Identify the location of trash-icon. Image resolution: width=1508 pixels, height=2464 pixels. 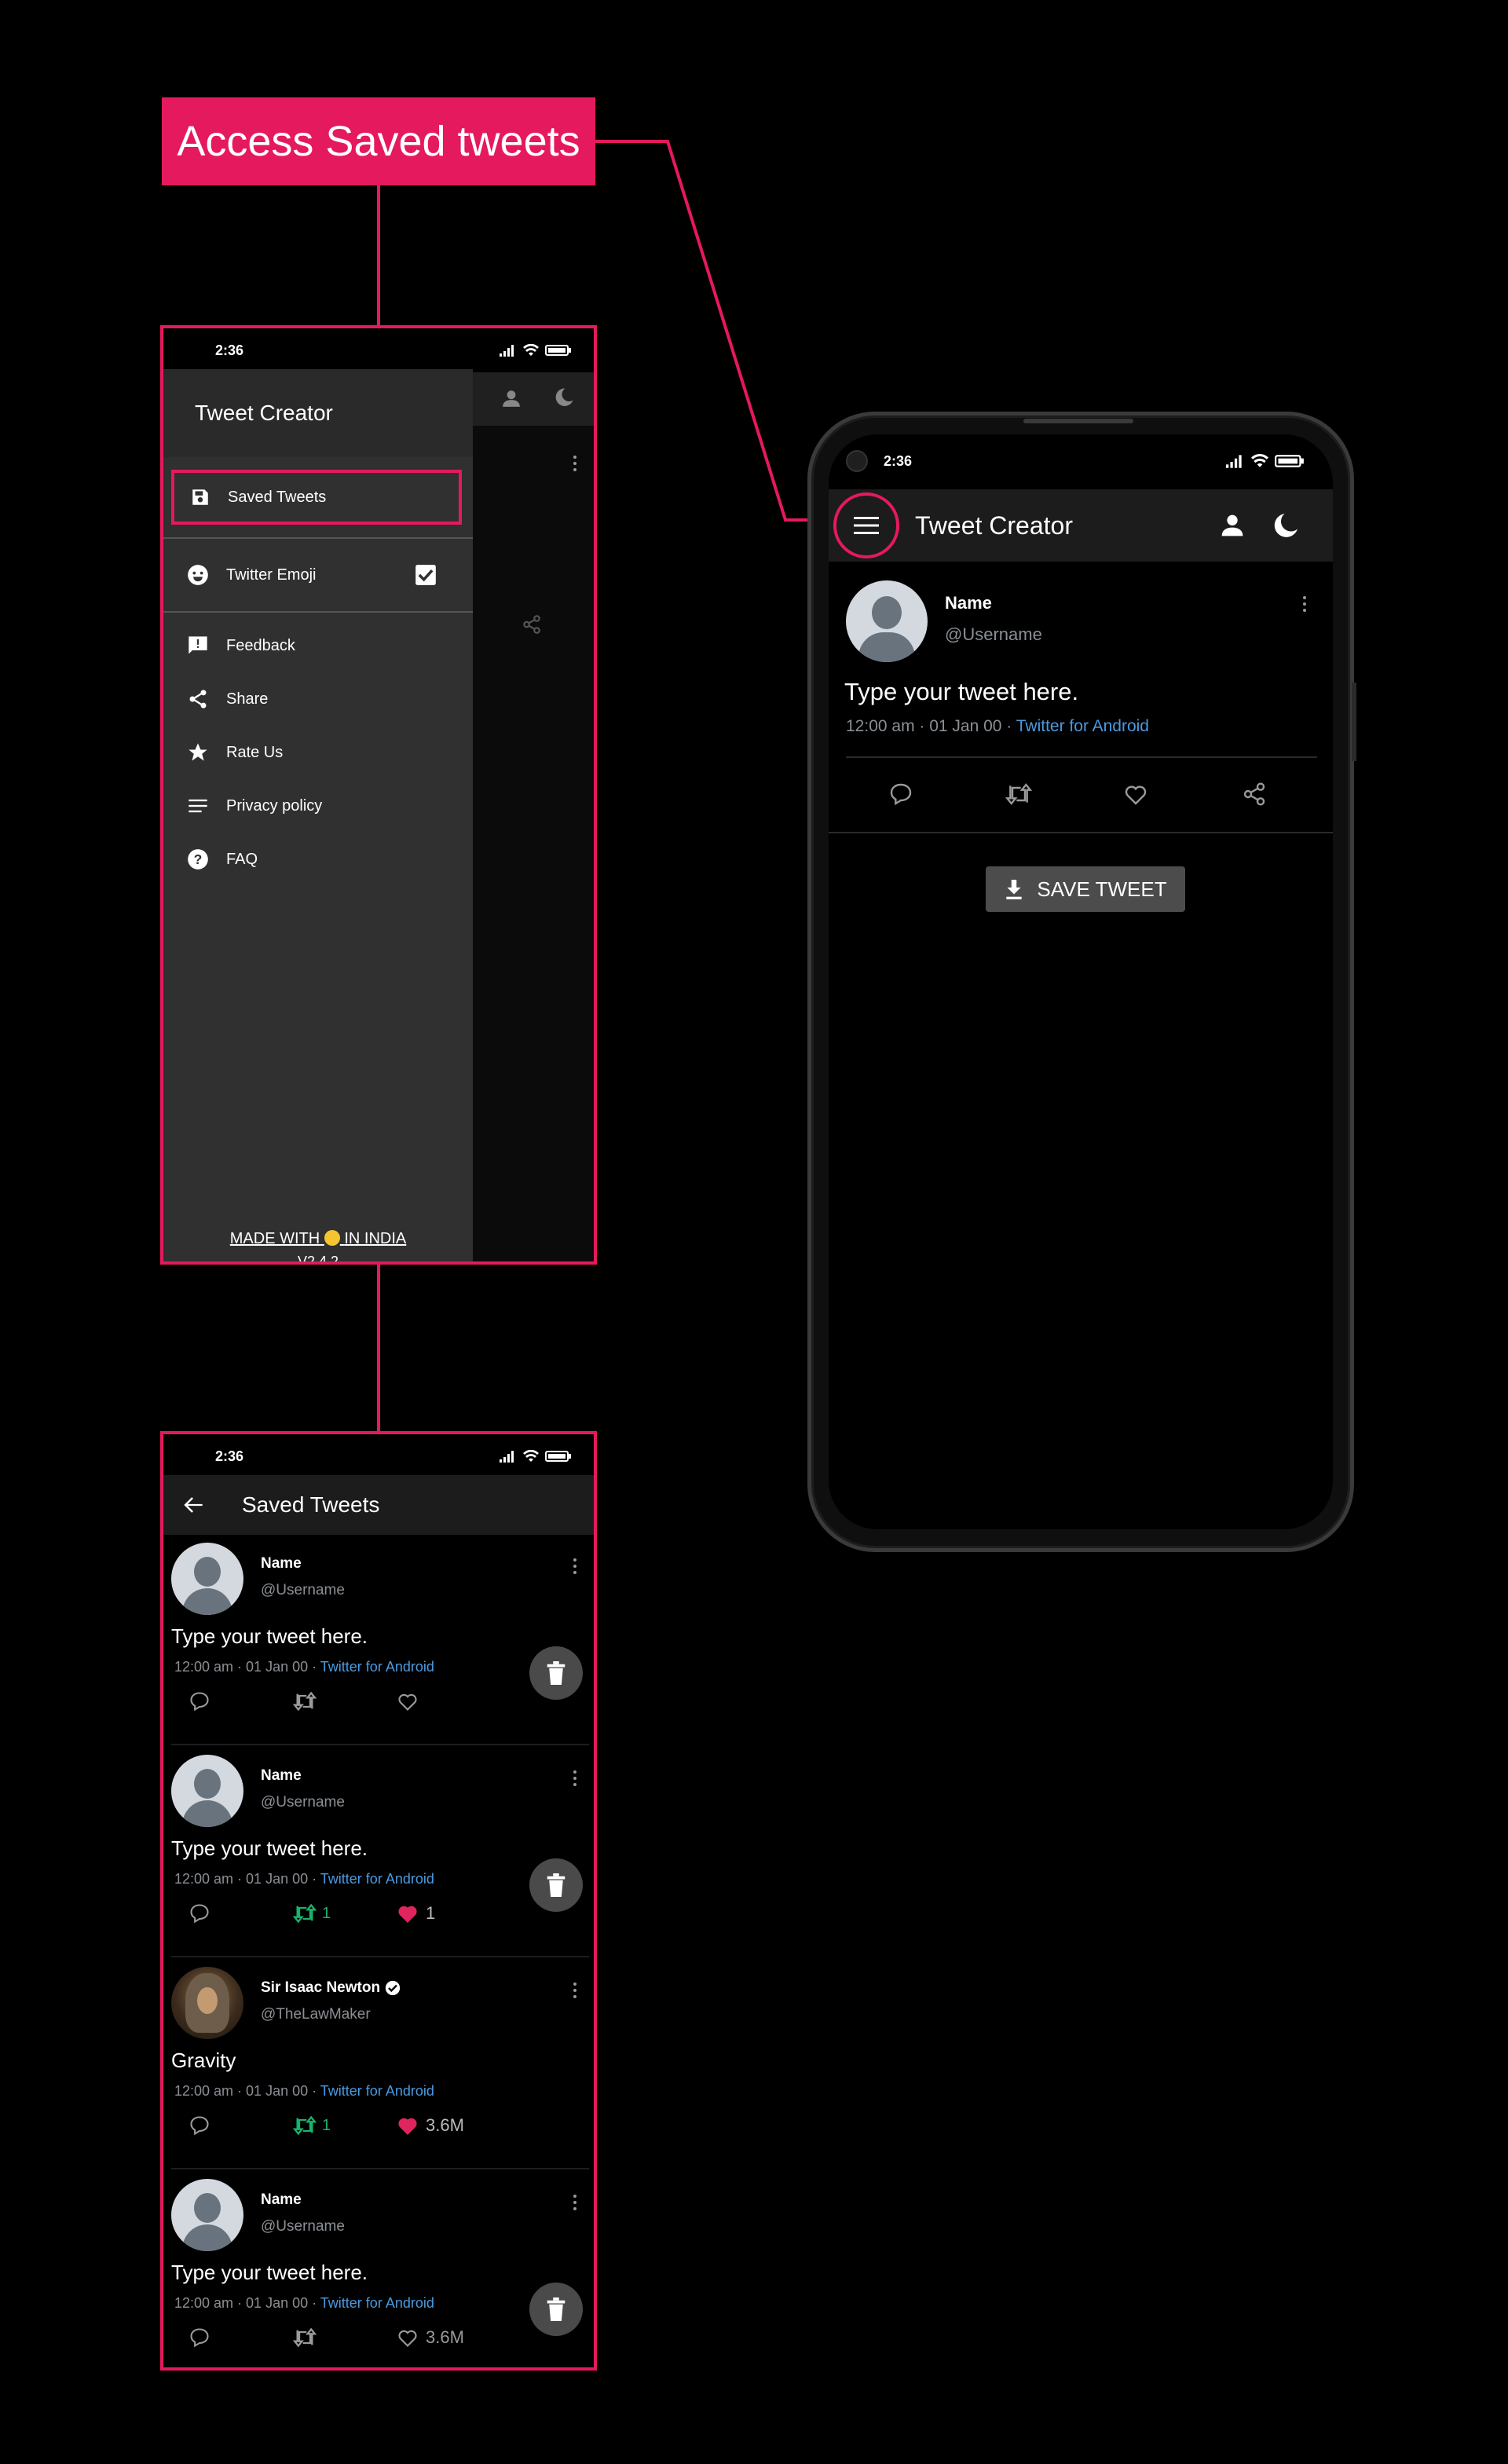
(556, 1885).